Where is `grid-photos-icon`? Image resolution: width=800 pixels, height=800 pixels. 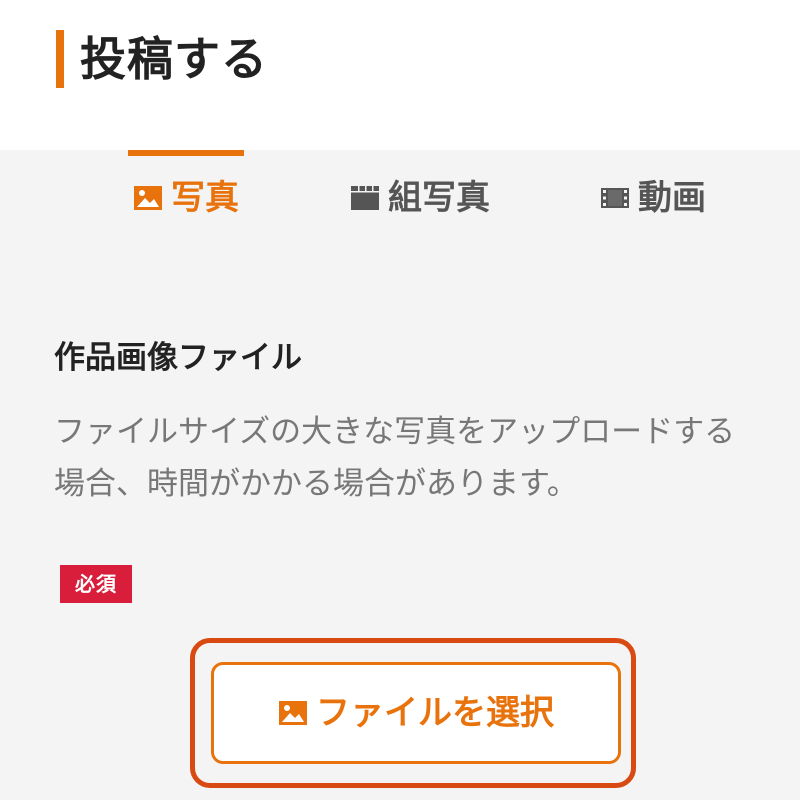 grid-photos-icon is located at coordinates (365, 198).